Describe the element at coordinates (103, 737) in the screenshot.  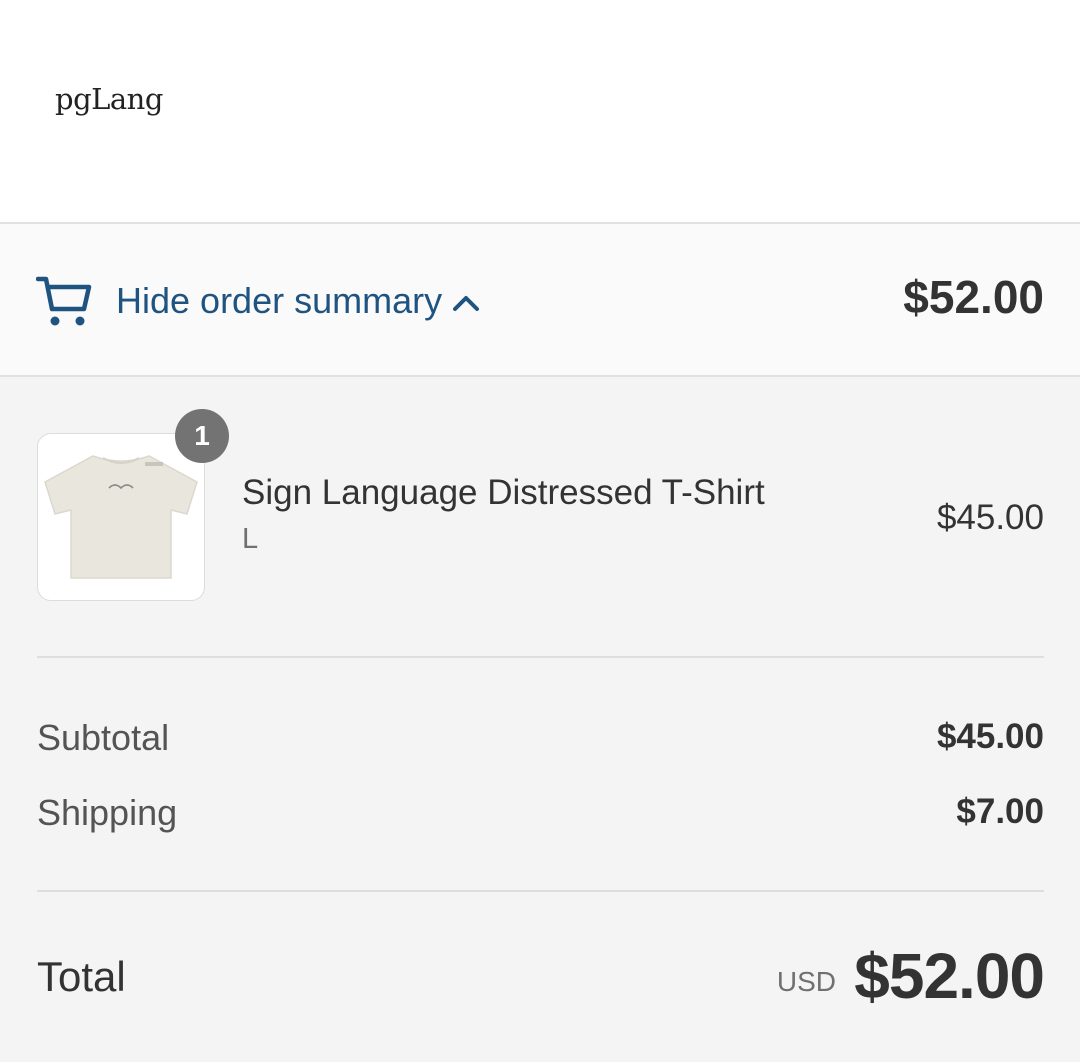
I see `subtotal-label: Subtotal` at that location.